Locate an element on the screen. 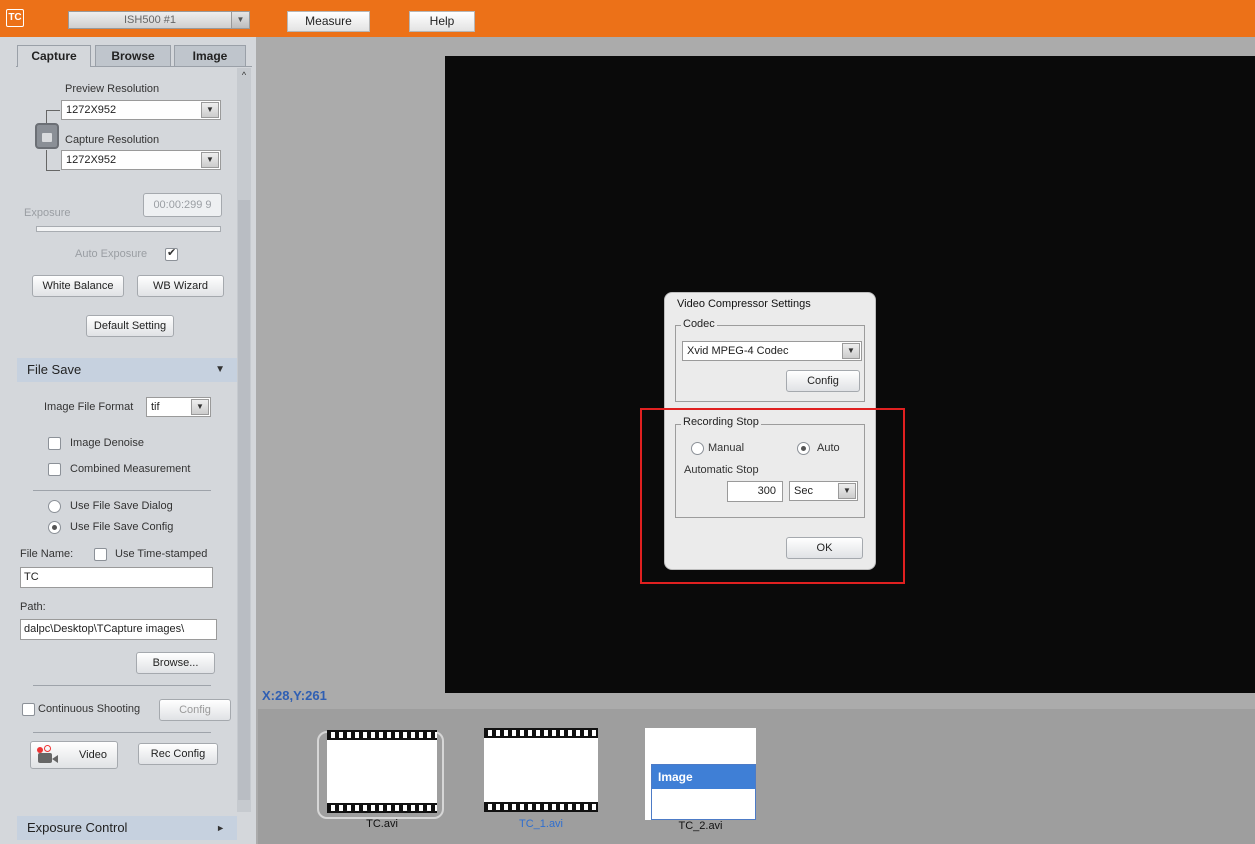 The height and width of the screenshot is (844, 1255). continuous-config-button: Config is located at coordinates (195, 710).